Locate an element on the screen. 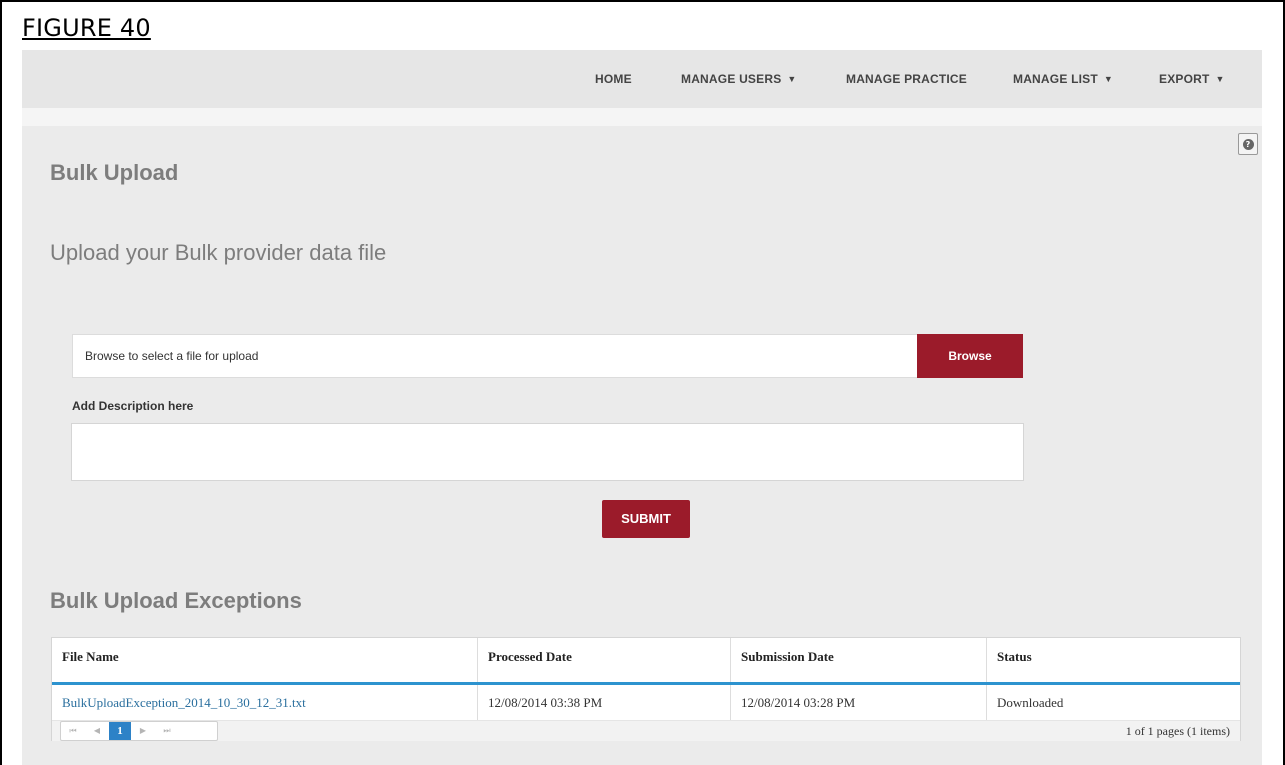 The width and height of the screenshot is (1285, 765). nav-export: EXPORT ▼ is located at coordinates (1192, 79).